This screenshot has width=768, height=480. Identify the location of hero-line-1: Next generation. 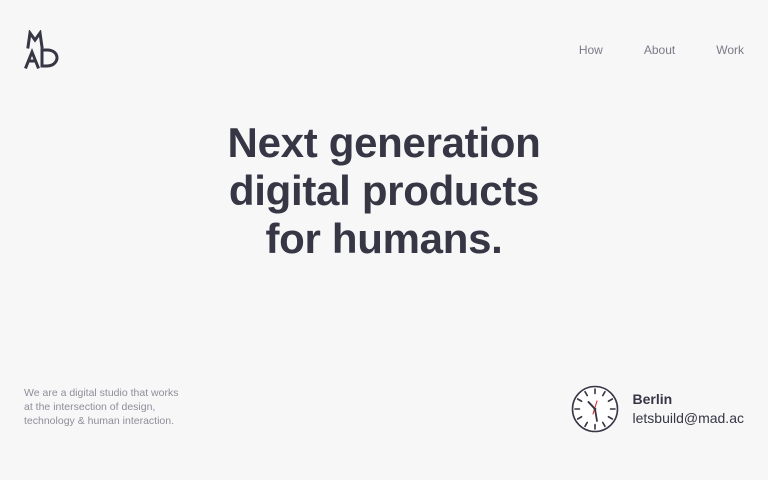
(384, 142).